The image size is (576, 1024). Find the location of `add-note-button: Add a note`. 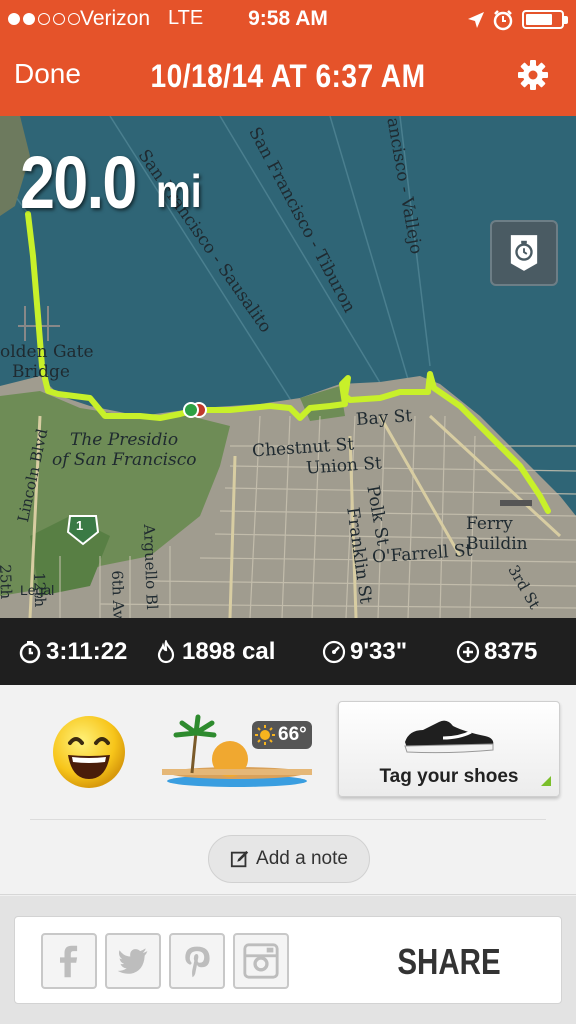

add-note-button: Add a note is located at coordinates (289, 859).